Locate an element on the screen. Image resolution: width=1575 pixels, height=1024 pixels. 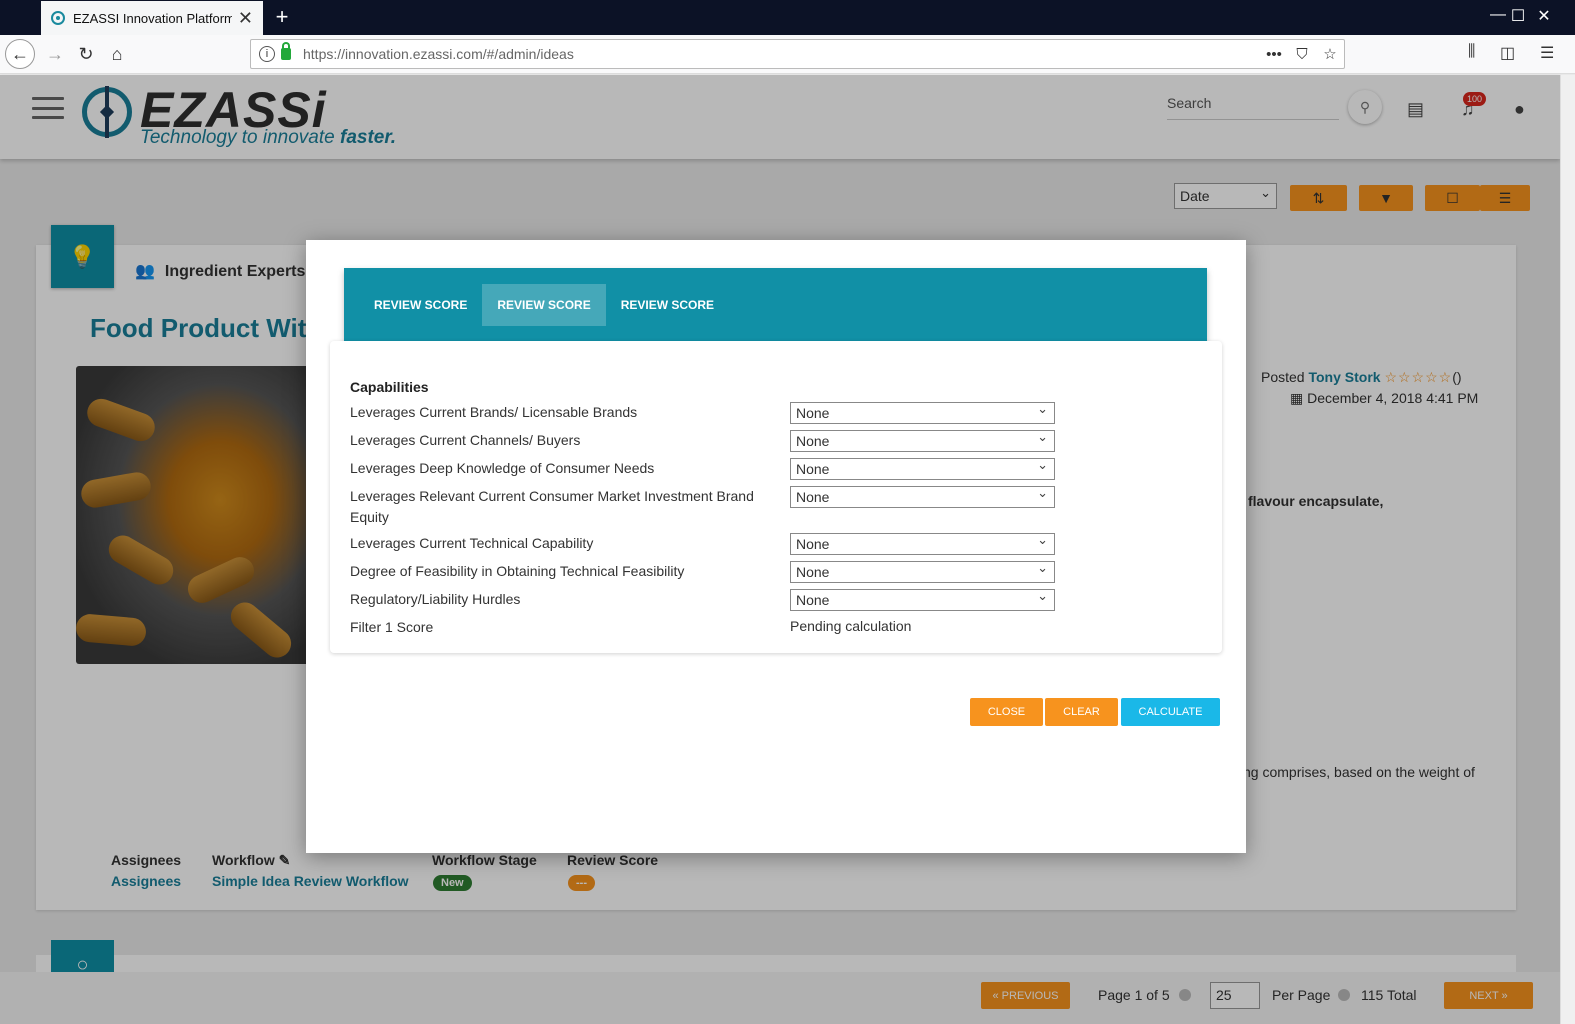
criterion-label: Leverages Current Technical Capability is located at coordinates (472, 543).